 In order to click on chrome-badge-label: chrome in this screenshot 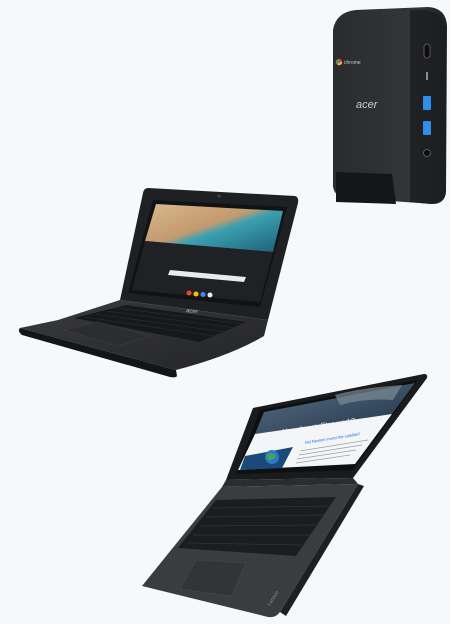, I will do `click(352, 63)`.